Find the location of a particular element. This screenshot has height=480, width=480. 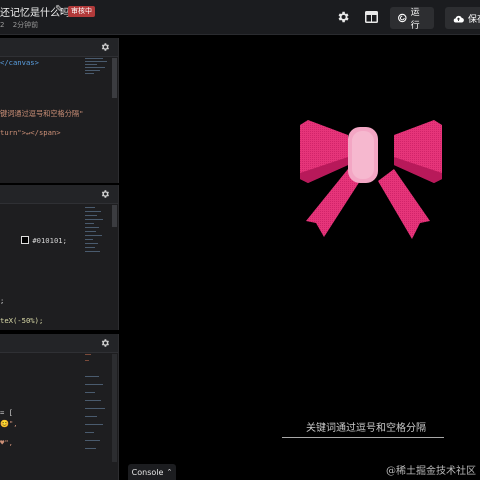

project-meta: 2 2分钟前 is located at coordinates (19, 25).